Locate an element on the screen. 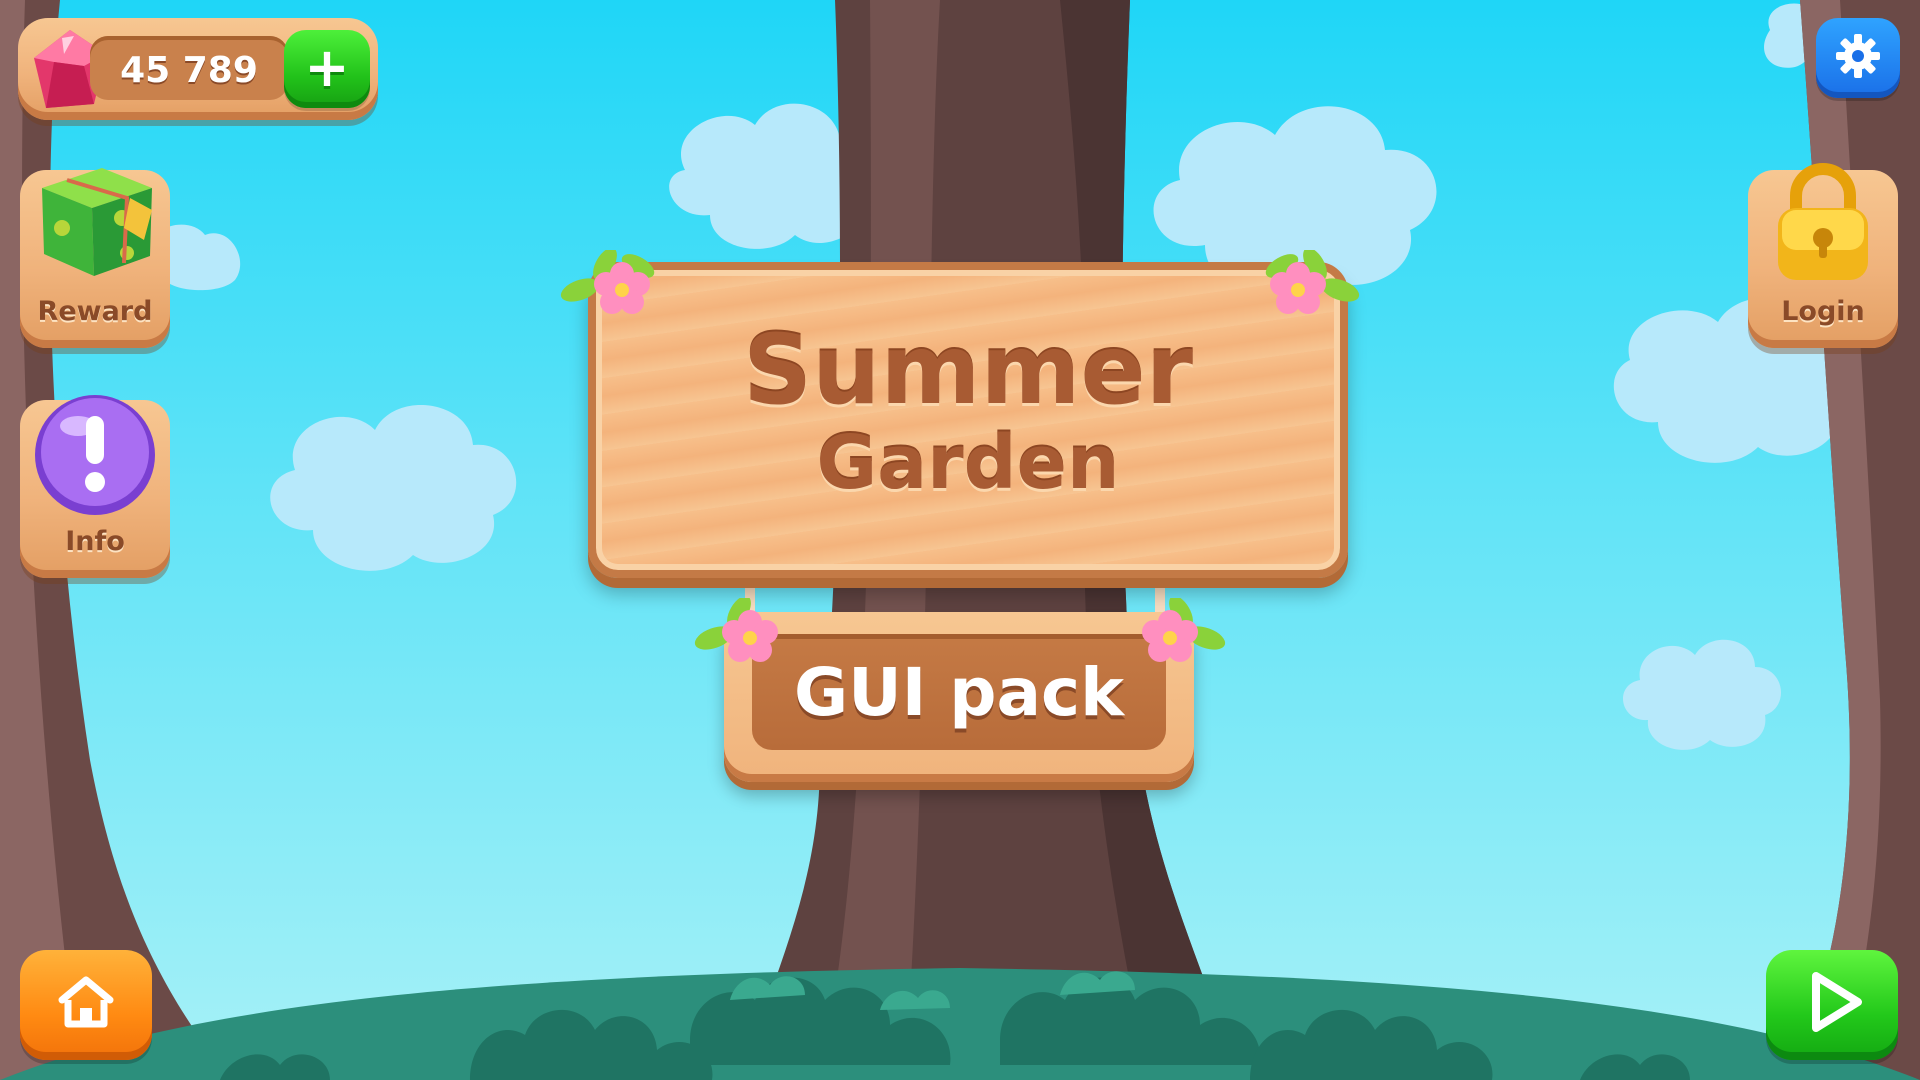  home-button is located at coordinates (86, 1005).